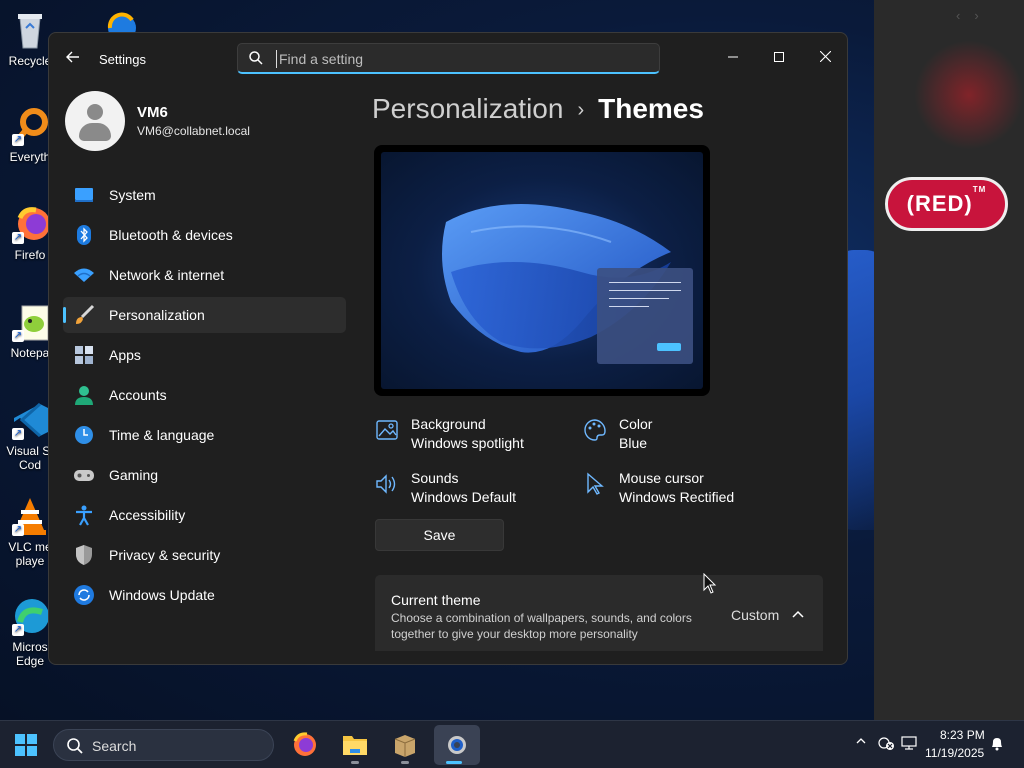  Describe the element at coordinates (165, 555) in the screenshot. I see `nav-label: Privacy & security` at that location.